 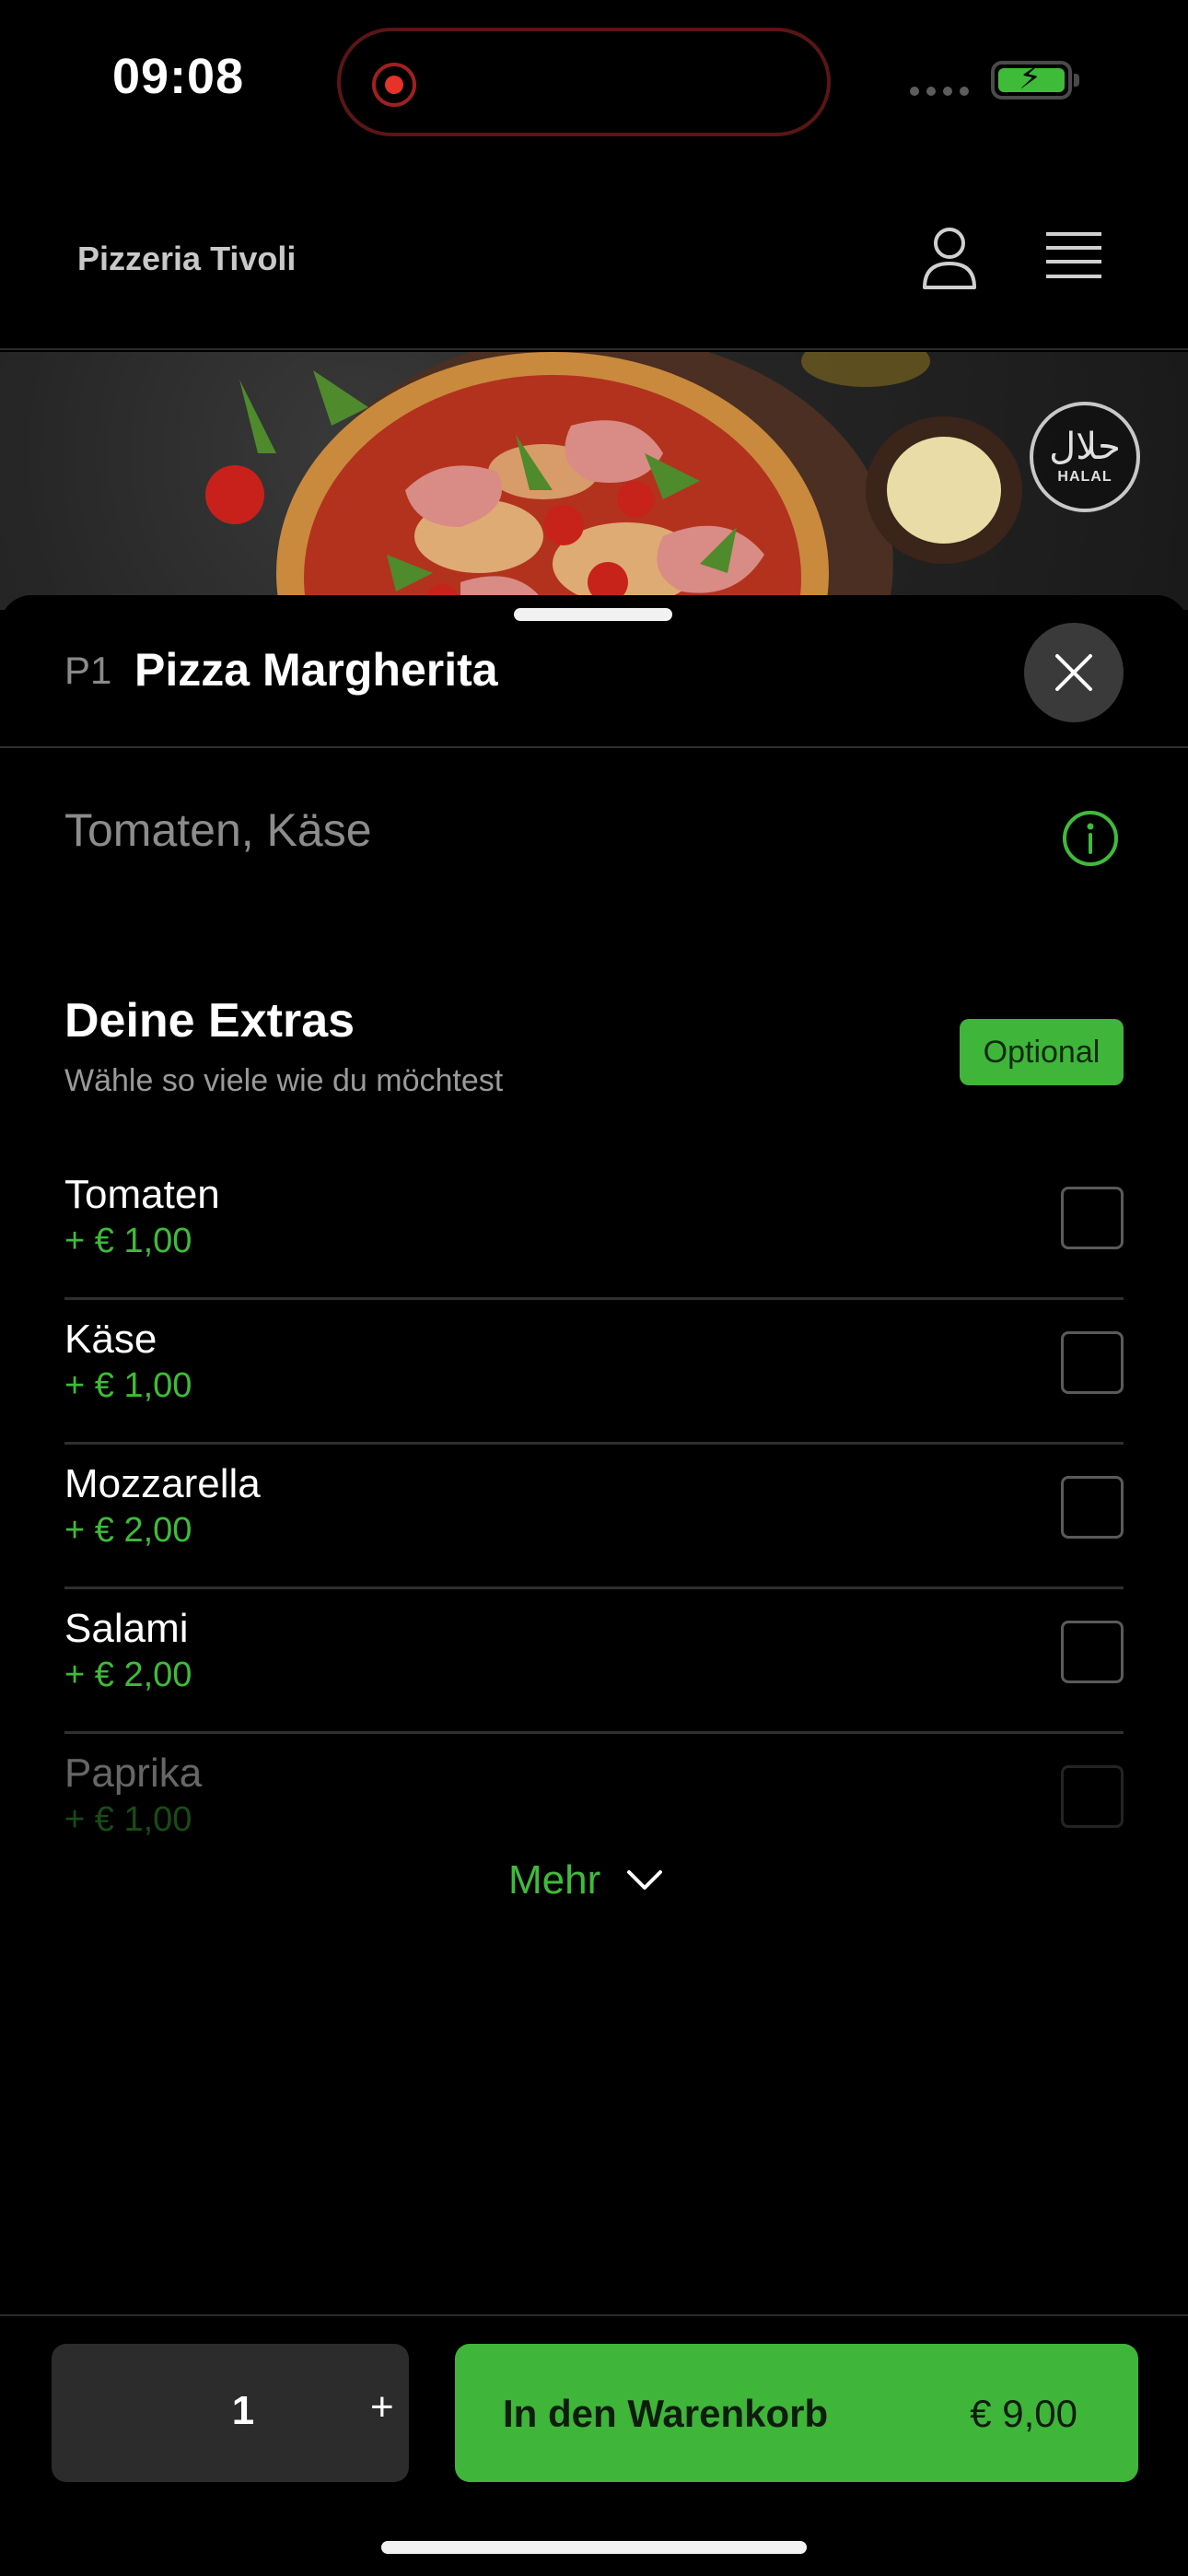 I want to click on dynamic-island, so click(x=584, y=82).